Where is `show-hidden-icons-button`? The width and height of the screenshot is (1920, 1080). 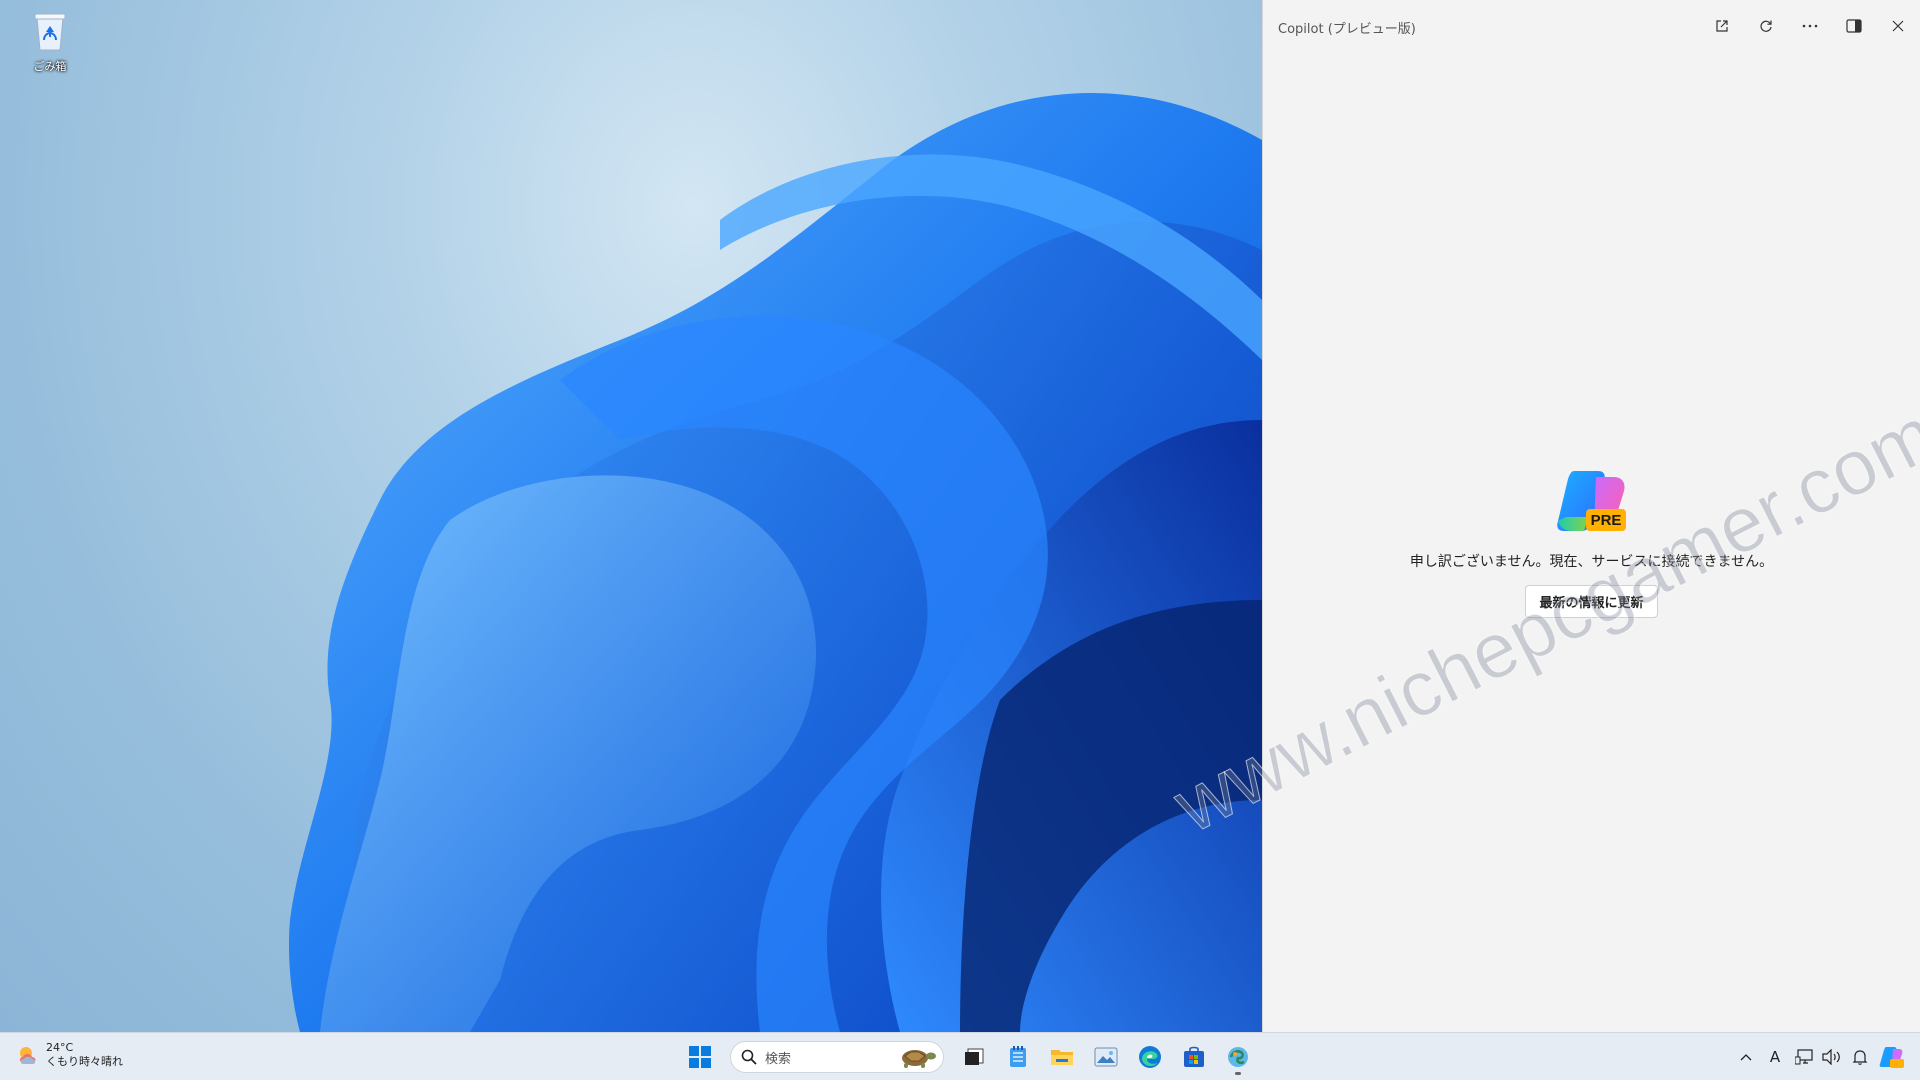 show-hidden-icons-button is located at coordinates (1746, 1057).